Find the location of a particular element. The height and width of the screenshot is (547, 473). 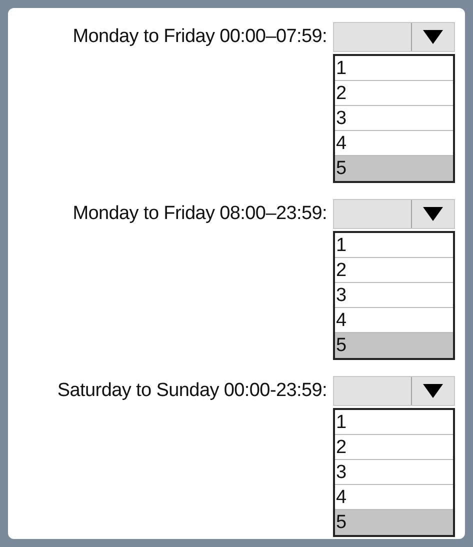

field-label: Saturday to Sunday 00:00-23:59: is located at coordinates (192, 391).